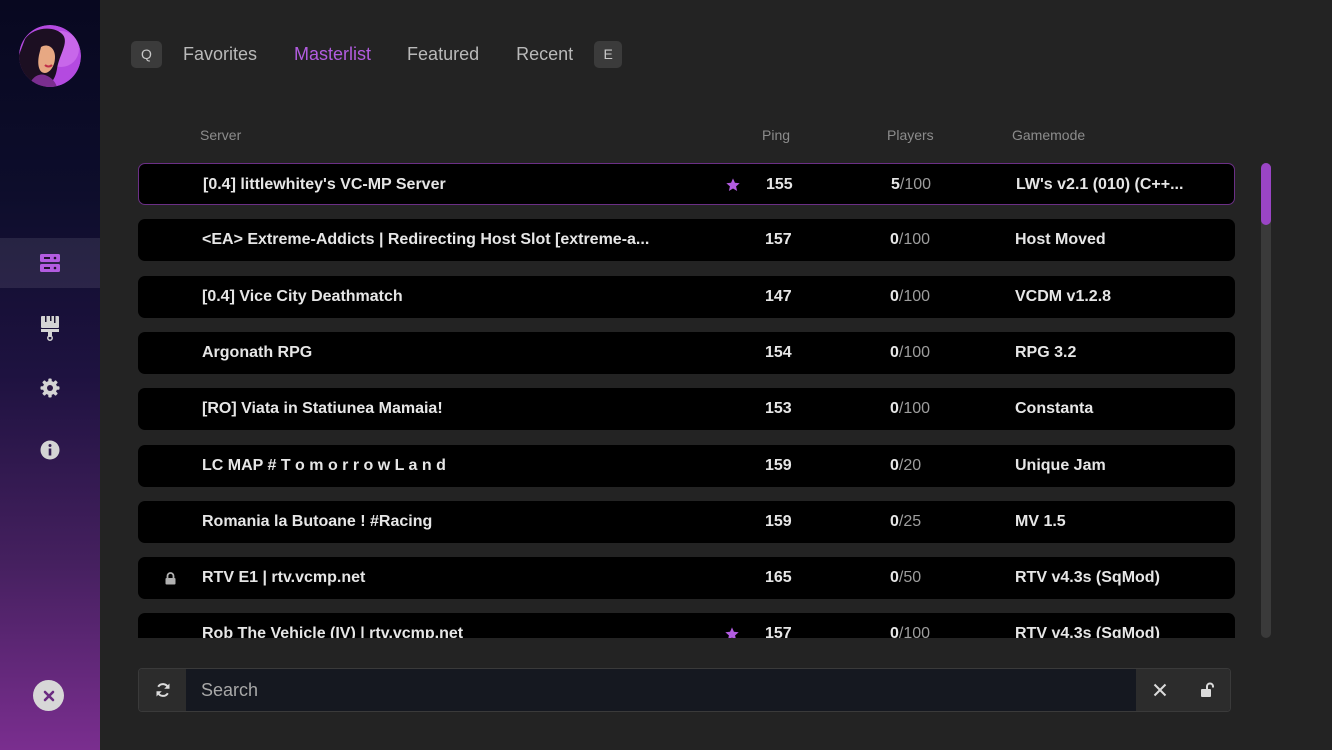 The width and height of the screenshot is (1332, 750). Describe the element at coordinates (332, 54) in the screenshot. I see `tab-masterlist: Masterlist` at that location.